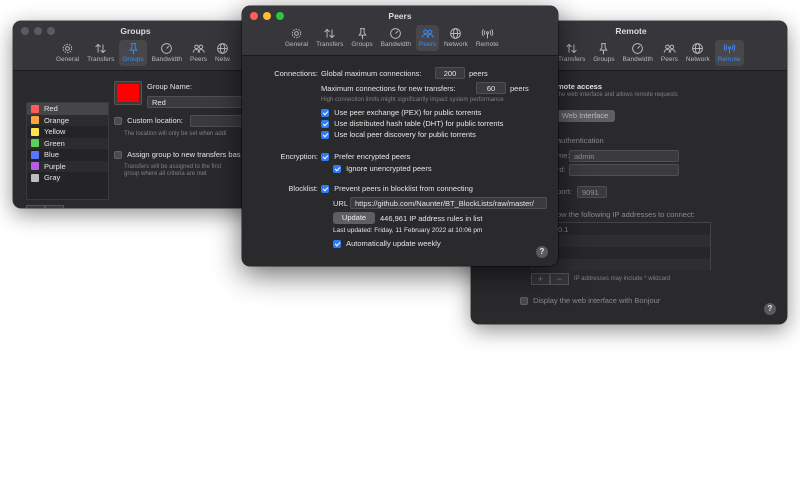  I want to click on max-new-transfer-connections-field: 60, so click(491, 88).